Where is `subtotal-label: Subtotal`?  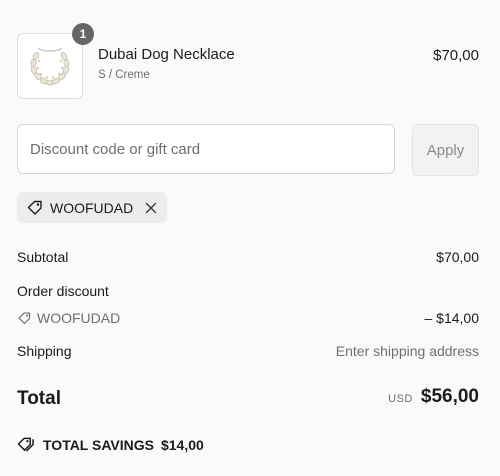 subtotal-label: Subtotal is located at coordinates (43, 257).